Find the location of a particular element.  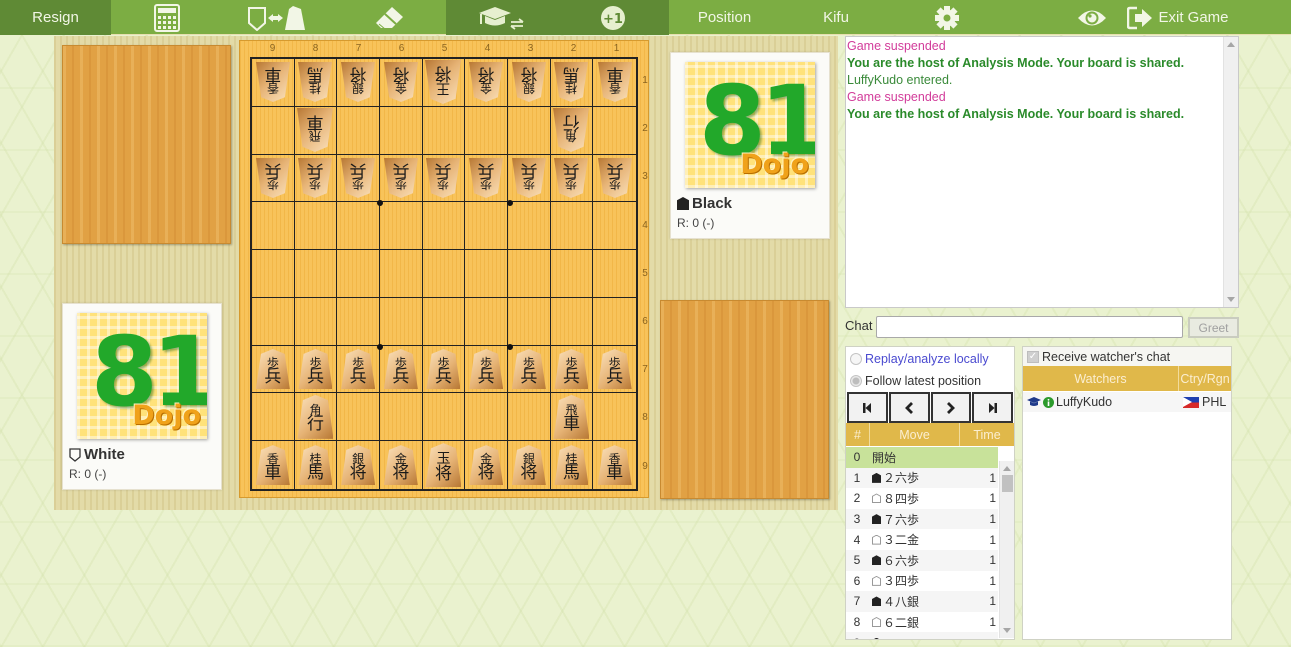

move-row: 3 ７六歩 1 is located at coordinates (922, 519).